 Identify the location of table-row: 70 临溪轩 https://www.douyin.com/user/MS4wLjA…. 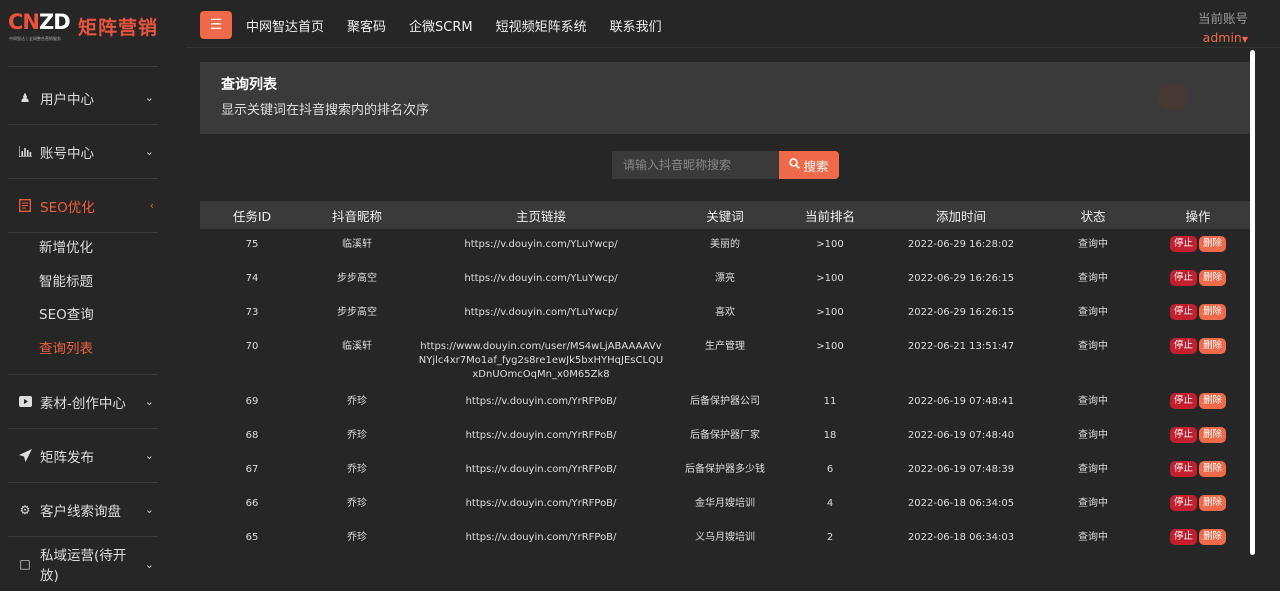
(725, 358).